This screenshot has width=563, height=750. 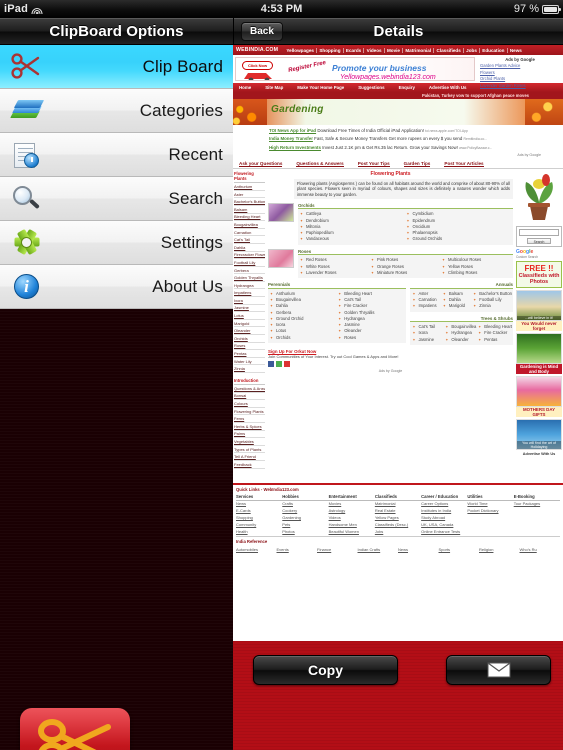 What do you see at coordinates (352, 239) in the screenshot?
I see `plant-item: Vandaceous` at bounding box center [352, 239].